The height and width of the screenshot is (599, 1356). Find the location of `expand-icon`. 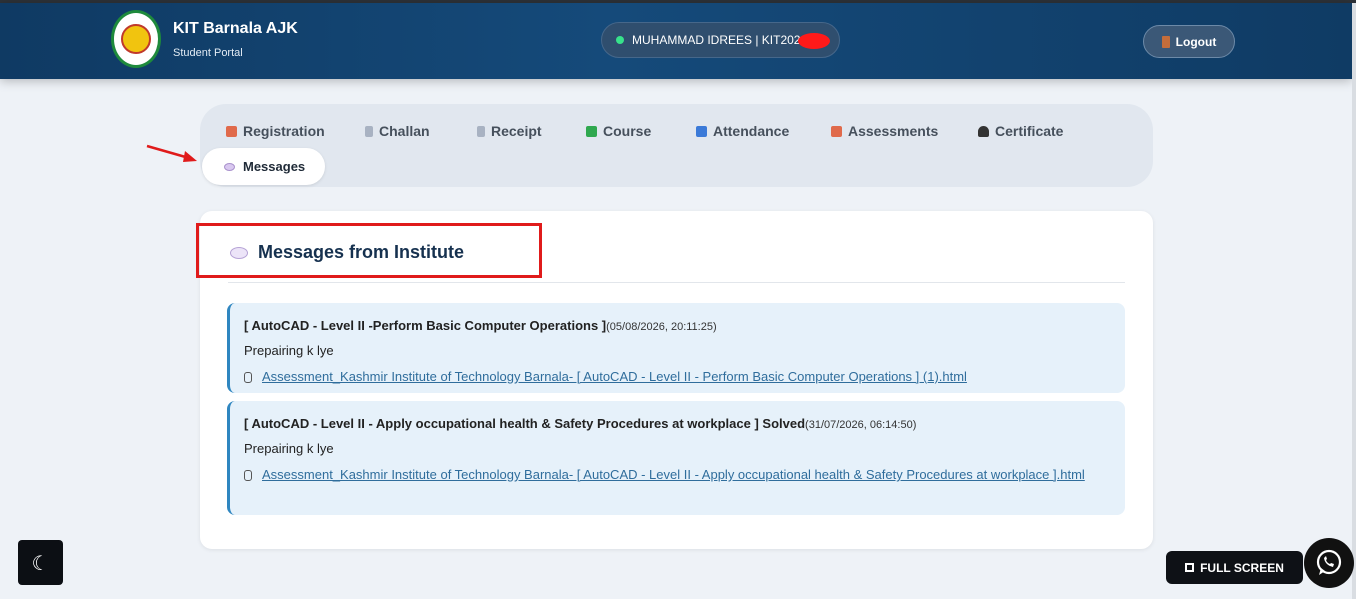

expand-icon is located at coordinates (1190, 567).